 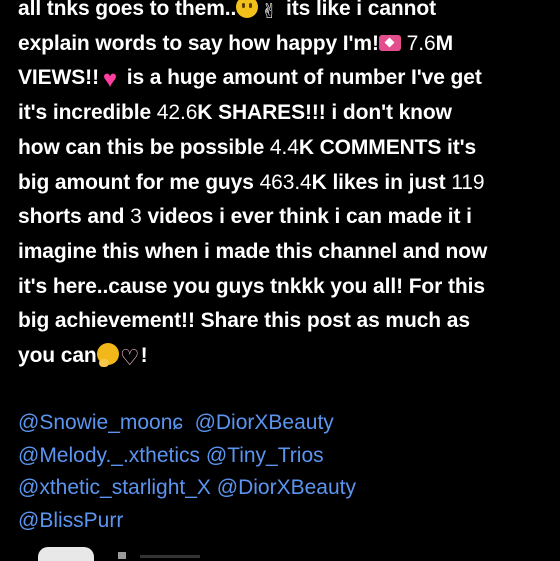 What do you see at coordinates (389, 42) in the screenshot?
I see `love-letter-icon` at bounding box center [389, 42].